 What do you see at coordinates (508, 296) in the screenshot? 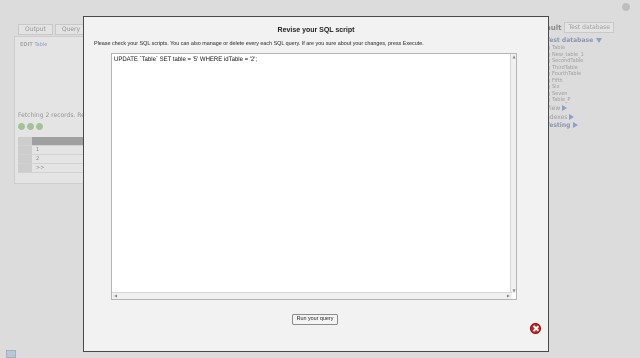
I see `scroll-right-icon: ▶` at bounding box center [508, 296].